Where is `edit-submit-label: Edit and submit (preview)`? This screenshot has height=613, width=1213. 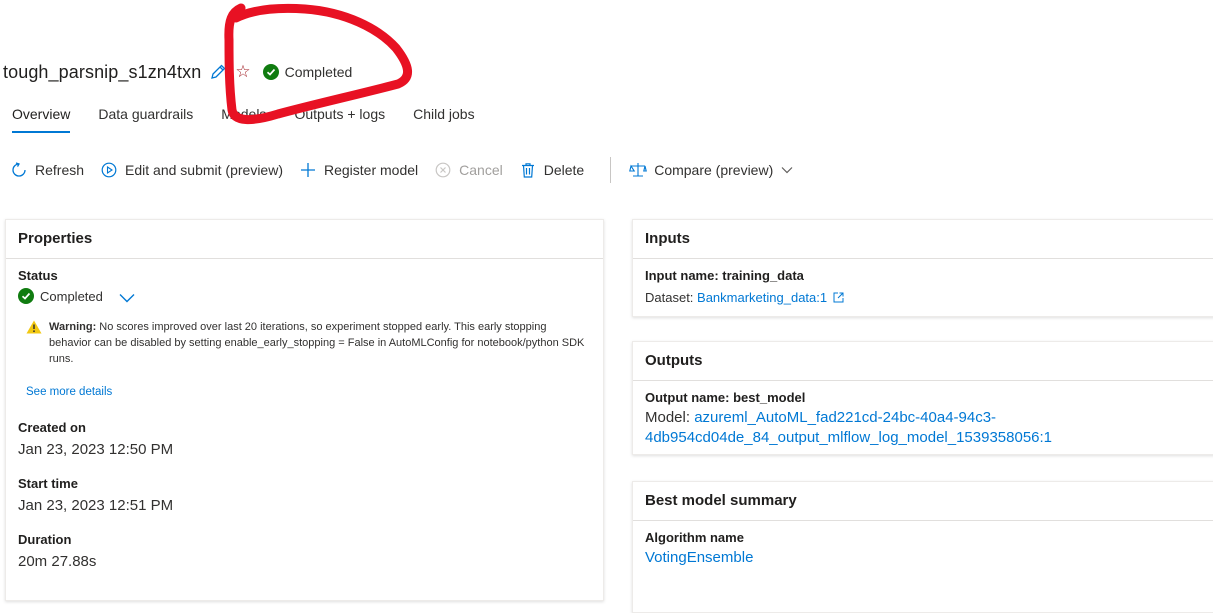
edit-submit-label: Edit and submit (preview) is located at coordinates (204, 170).